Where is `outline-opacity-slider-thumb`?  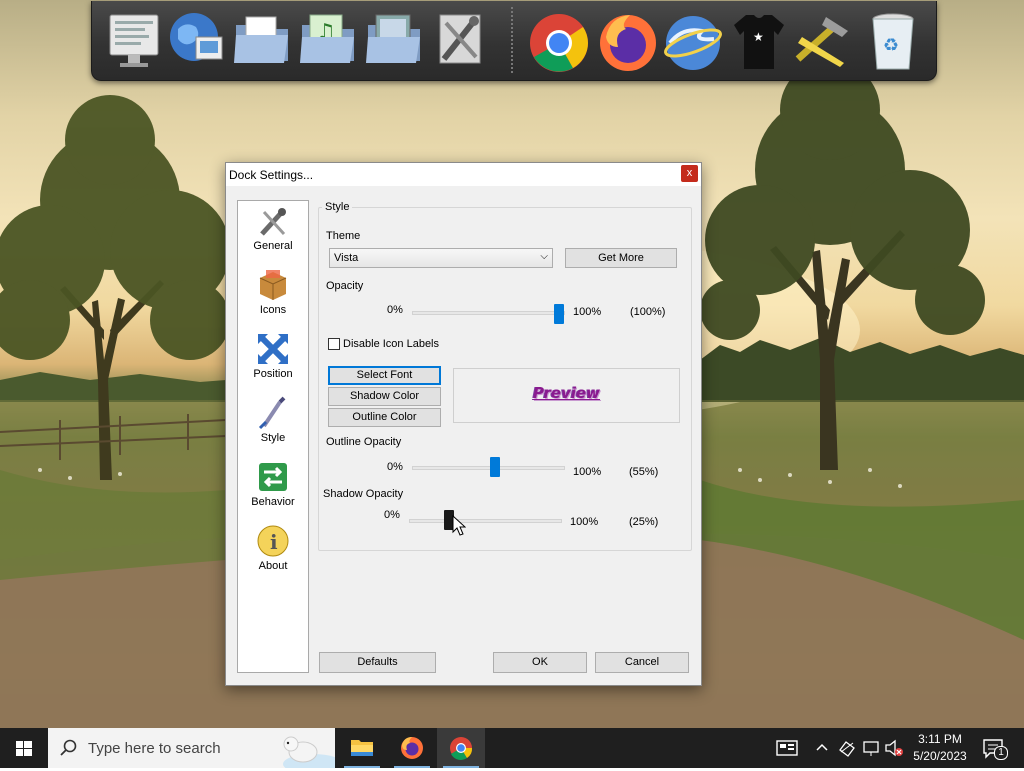 outline-opacity-slider-thumb is located at coordinates (495, 467).